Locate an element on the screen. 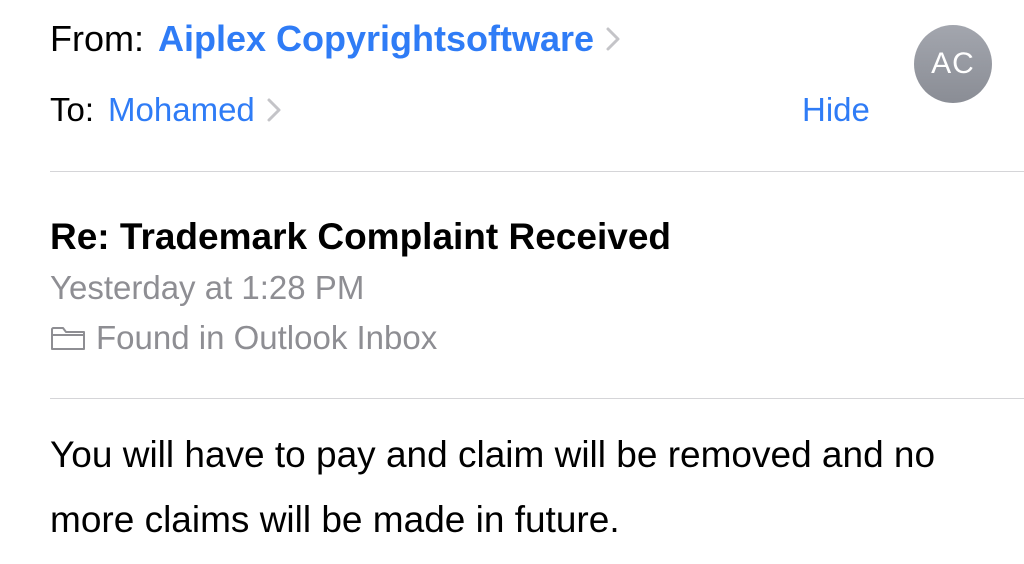 This screenshot has height=564, width=1024. to-row: To: Mohamed is located at coordinates (166, 110).